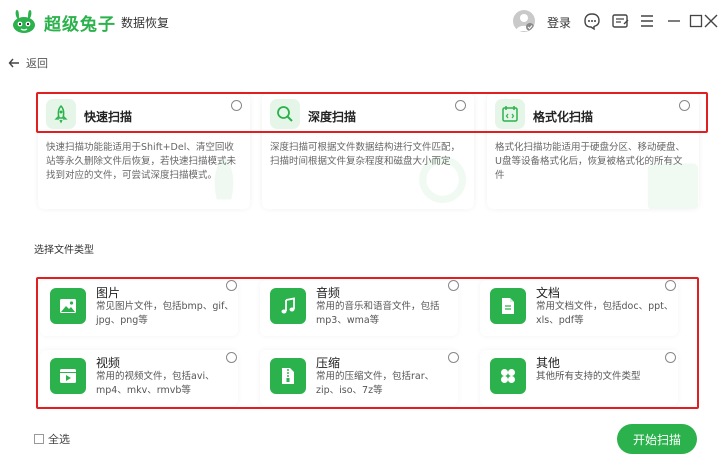 This screenshot has width=720, height=462. What do you see at coordinates (592, 21) in the screenshot?
I see `support-chat-icon` at bounding box center [592, 21].